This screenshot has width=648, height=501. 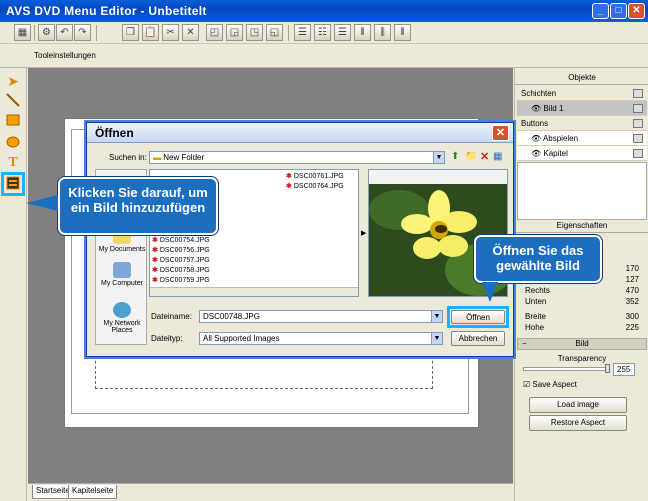 What do you see at coordinates (181, 241) in the screenshot?
I see `file-item: ✱ DSC00754.JPG` at bounding box center [181, 241].